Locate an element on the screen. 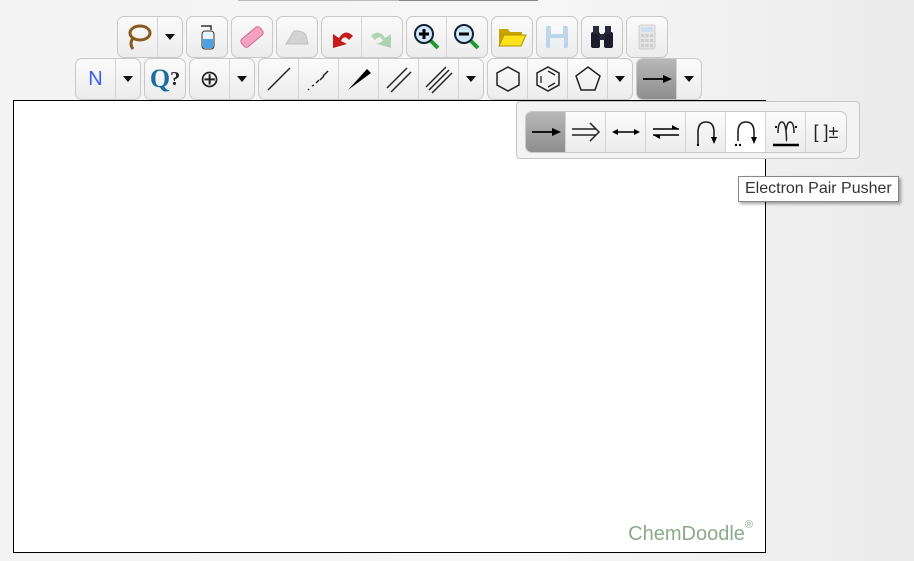 The width and height of the screenshot is (914, 561). query-q-label: Q is located at coordinates (160, 78).